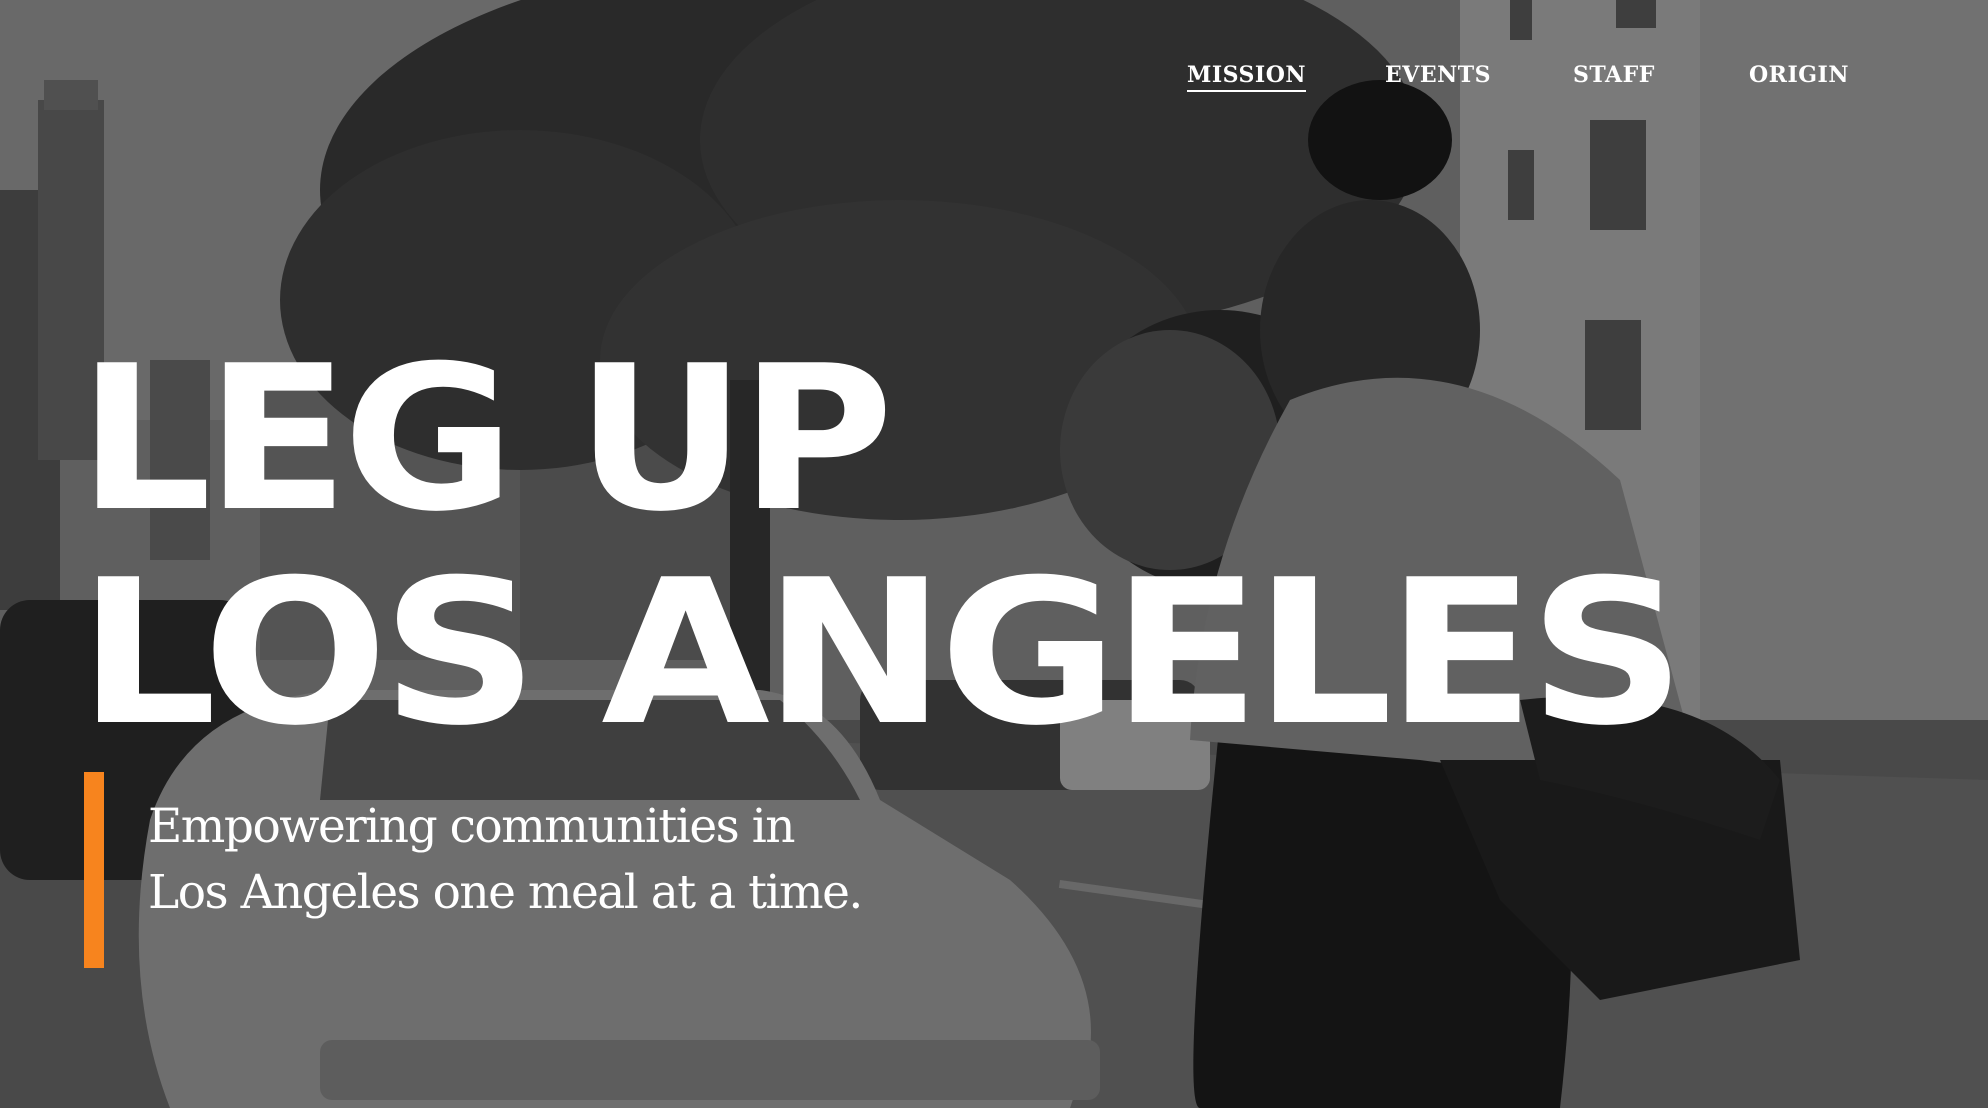 The height and width of the screenshot is (1108, 1988). I want to click on title-line-1: LEG UP, so click(486, 439).